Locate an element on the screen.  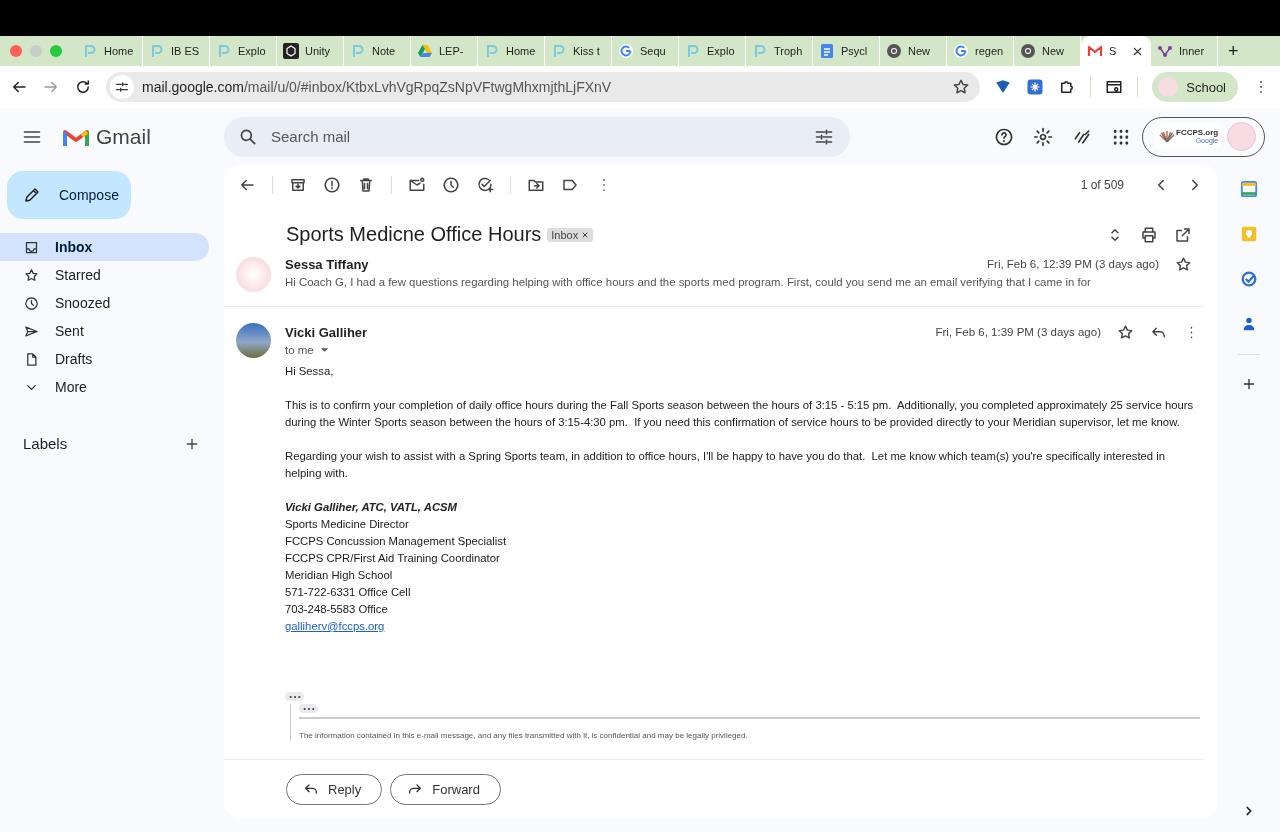
document-logo-icon is located at coordinates (827, 51).